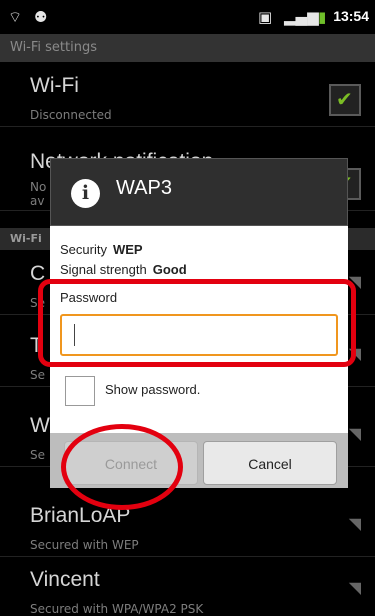  I want to click on usb-debug-icon: ⚉, so click(41, 17).